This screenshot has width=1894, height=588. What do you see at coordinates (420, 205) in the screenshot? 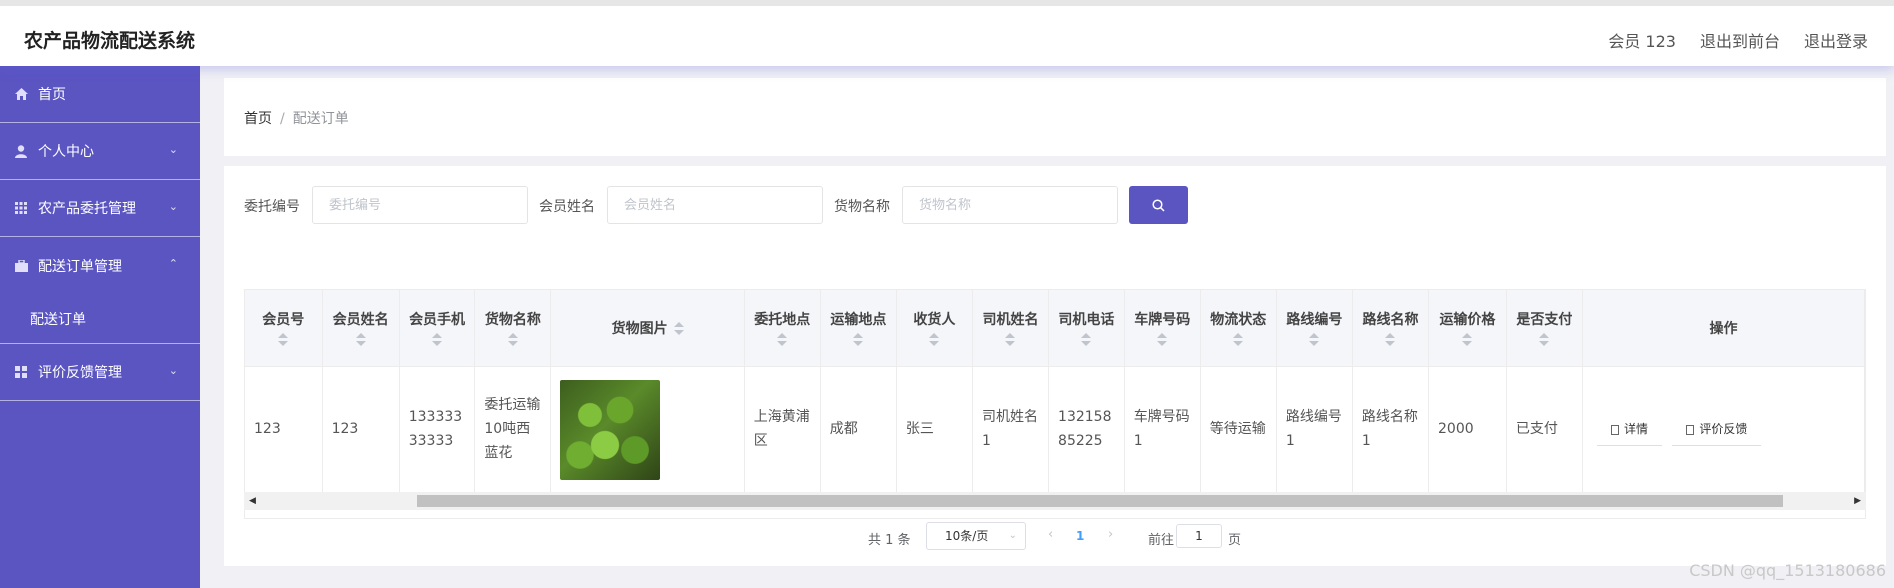
I see `entrust-no-input` at bounding box center [420, 205].